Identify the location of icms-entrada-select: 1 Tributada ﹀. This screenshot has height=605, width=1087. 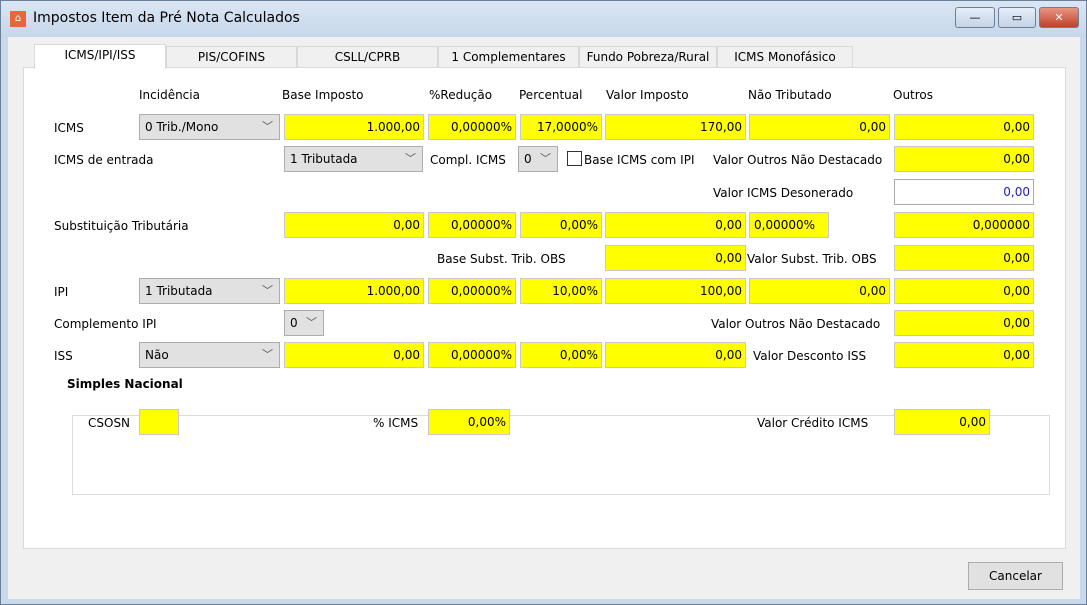
(353, 159).